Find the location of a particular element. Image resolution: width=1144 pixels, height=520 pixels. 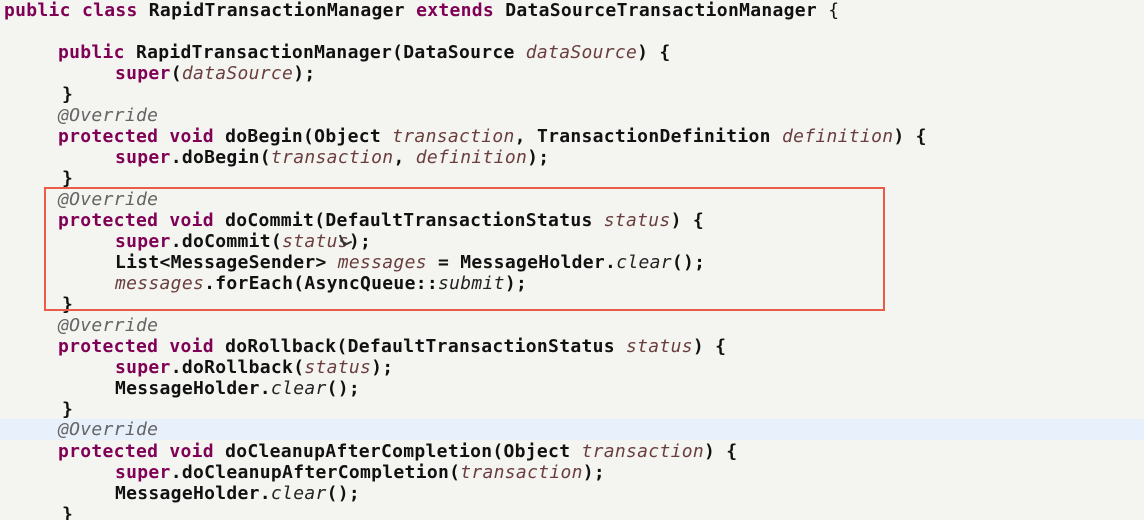

code-line-dorollback-end: } is located at coordinates (67, 409).